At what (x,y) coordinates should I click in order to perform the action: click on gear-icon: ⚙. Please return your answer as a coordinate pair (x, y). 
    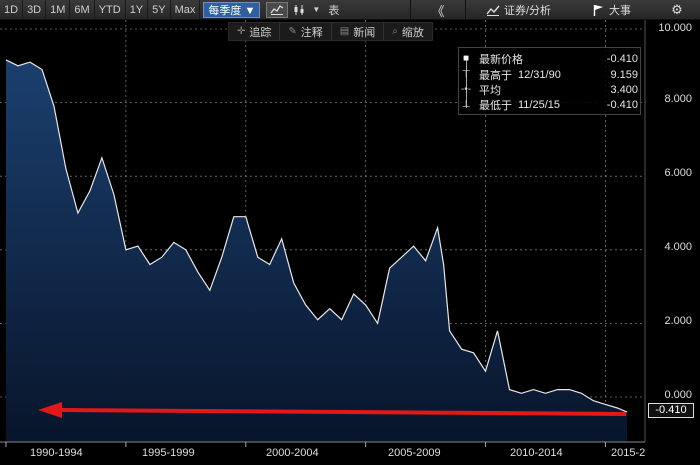
    Looking at the image, I should click on (677, 9).